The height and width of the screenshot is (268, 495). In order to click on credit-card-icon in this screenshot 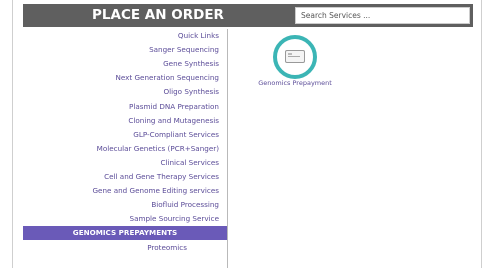, I will do `click(295, 56)`.